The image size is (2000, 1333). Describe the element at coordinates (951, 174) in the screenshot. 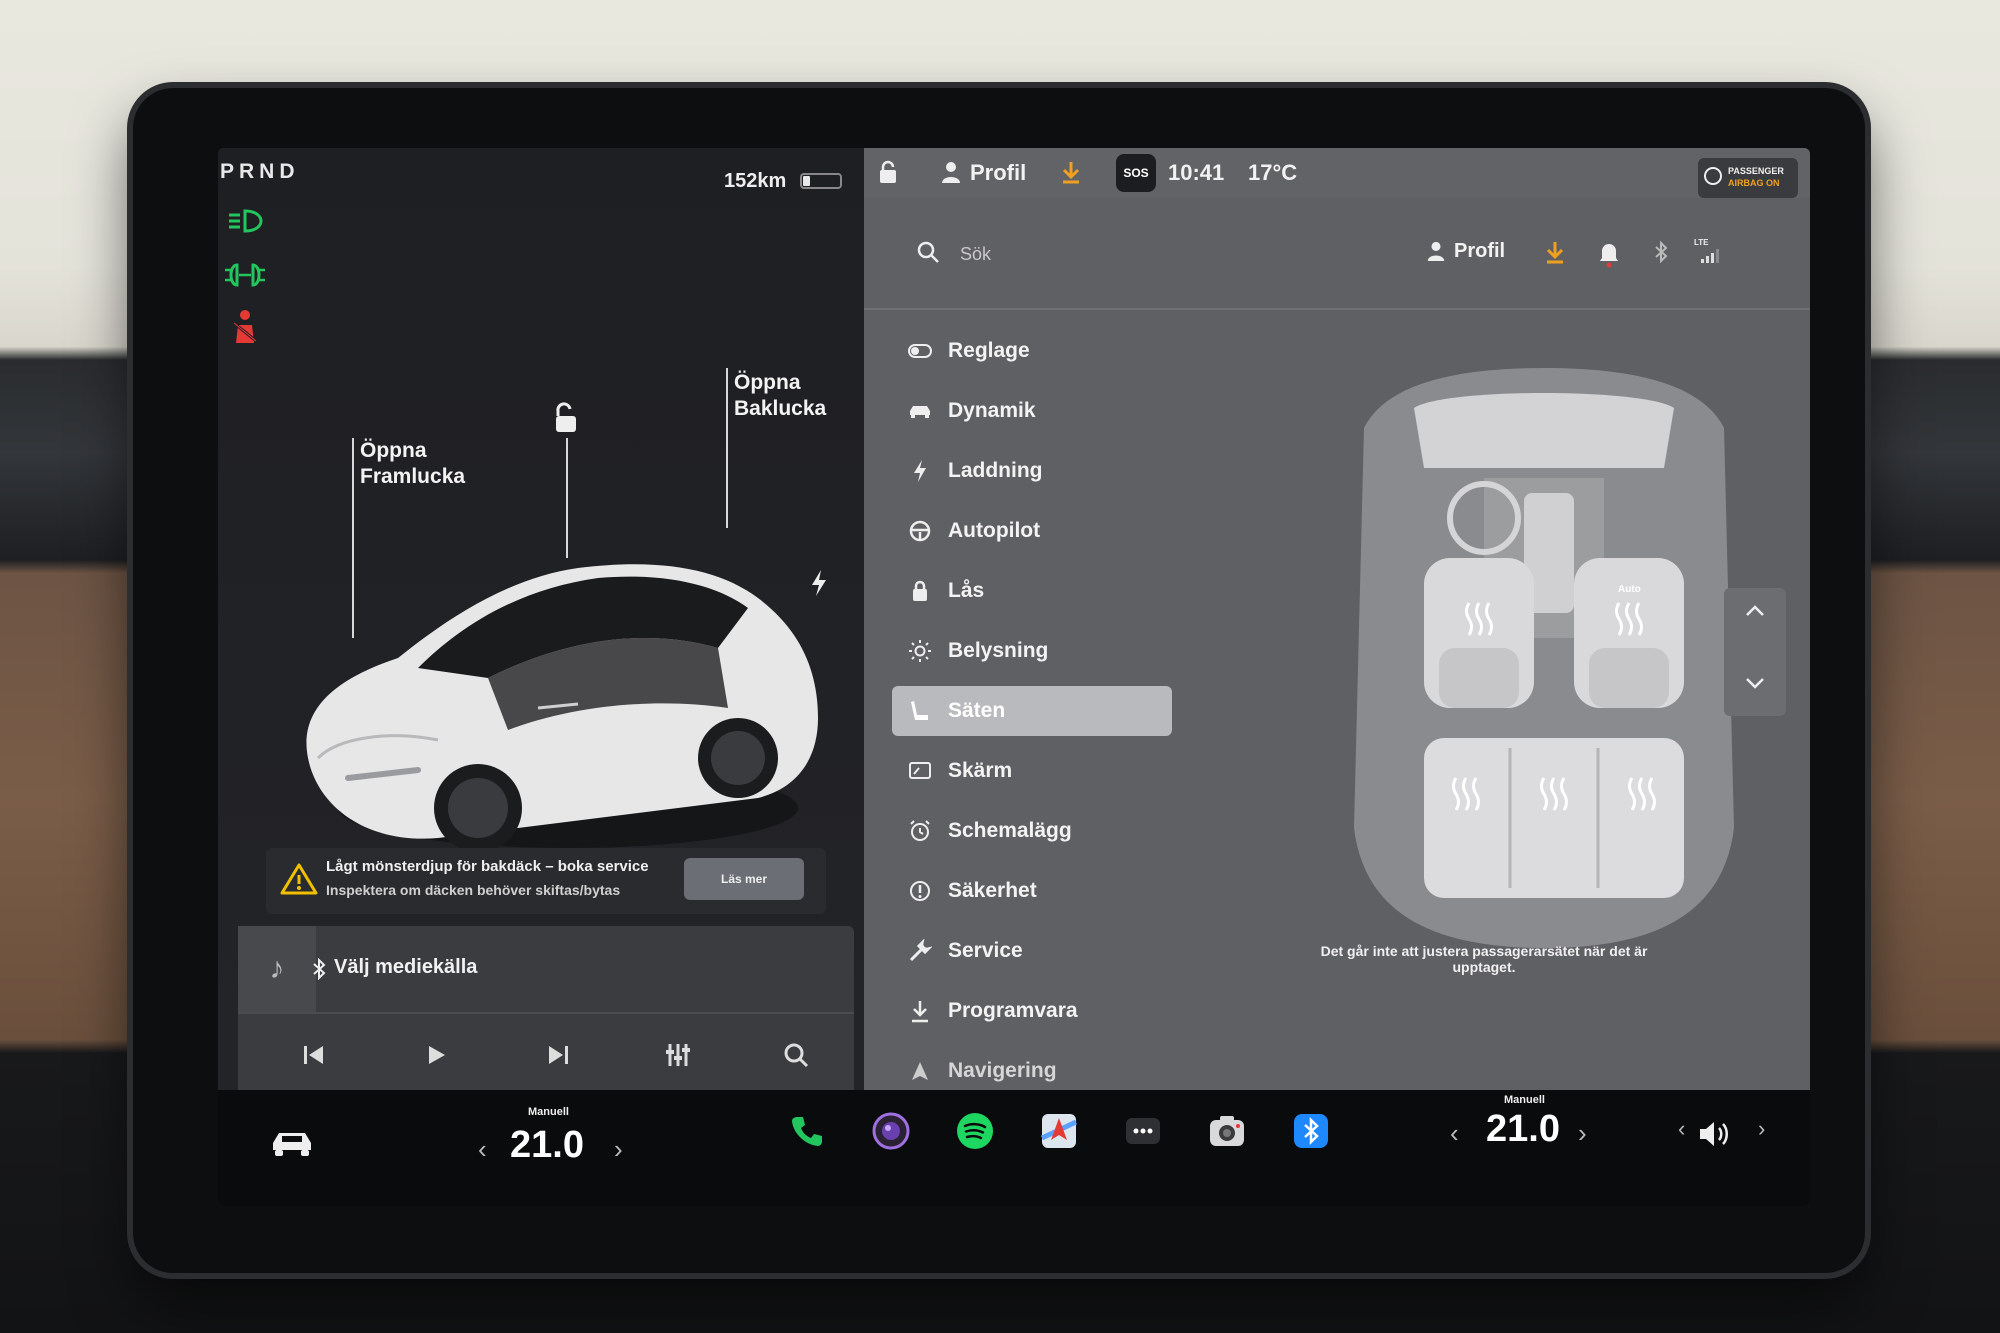

I see `profile-icon` at that location.